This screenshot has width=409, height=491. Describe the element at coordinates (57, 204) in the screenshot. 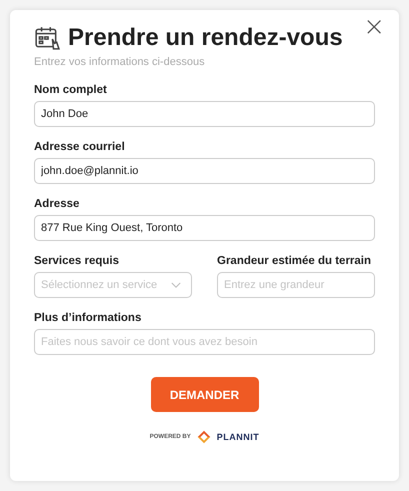

I see `field-label: Adresse` at that location.